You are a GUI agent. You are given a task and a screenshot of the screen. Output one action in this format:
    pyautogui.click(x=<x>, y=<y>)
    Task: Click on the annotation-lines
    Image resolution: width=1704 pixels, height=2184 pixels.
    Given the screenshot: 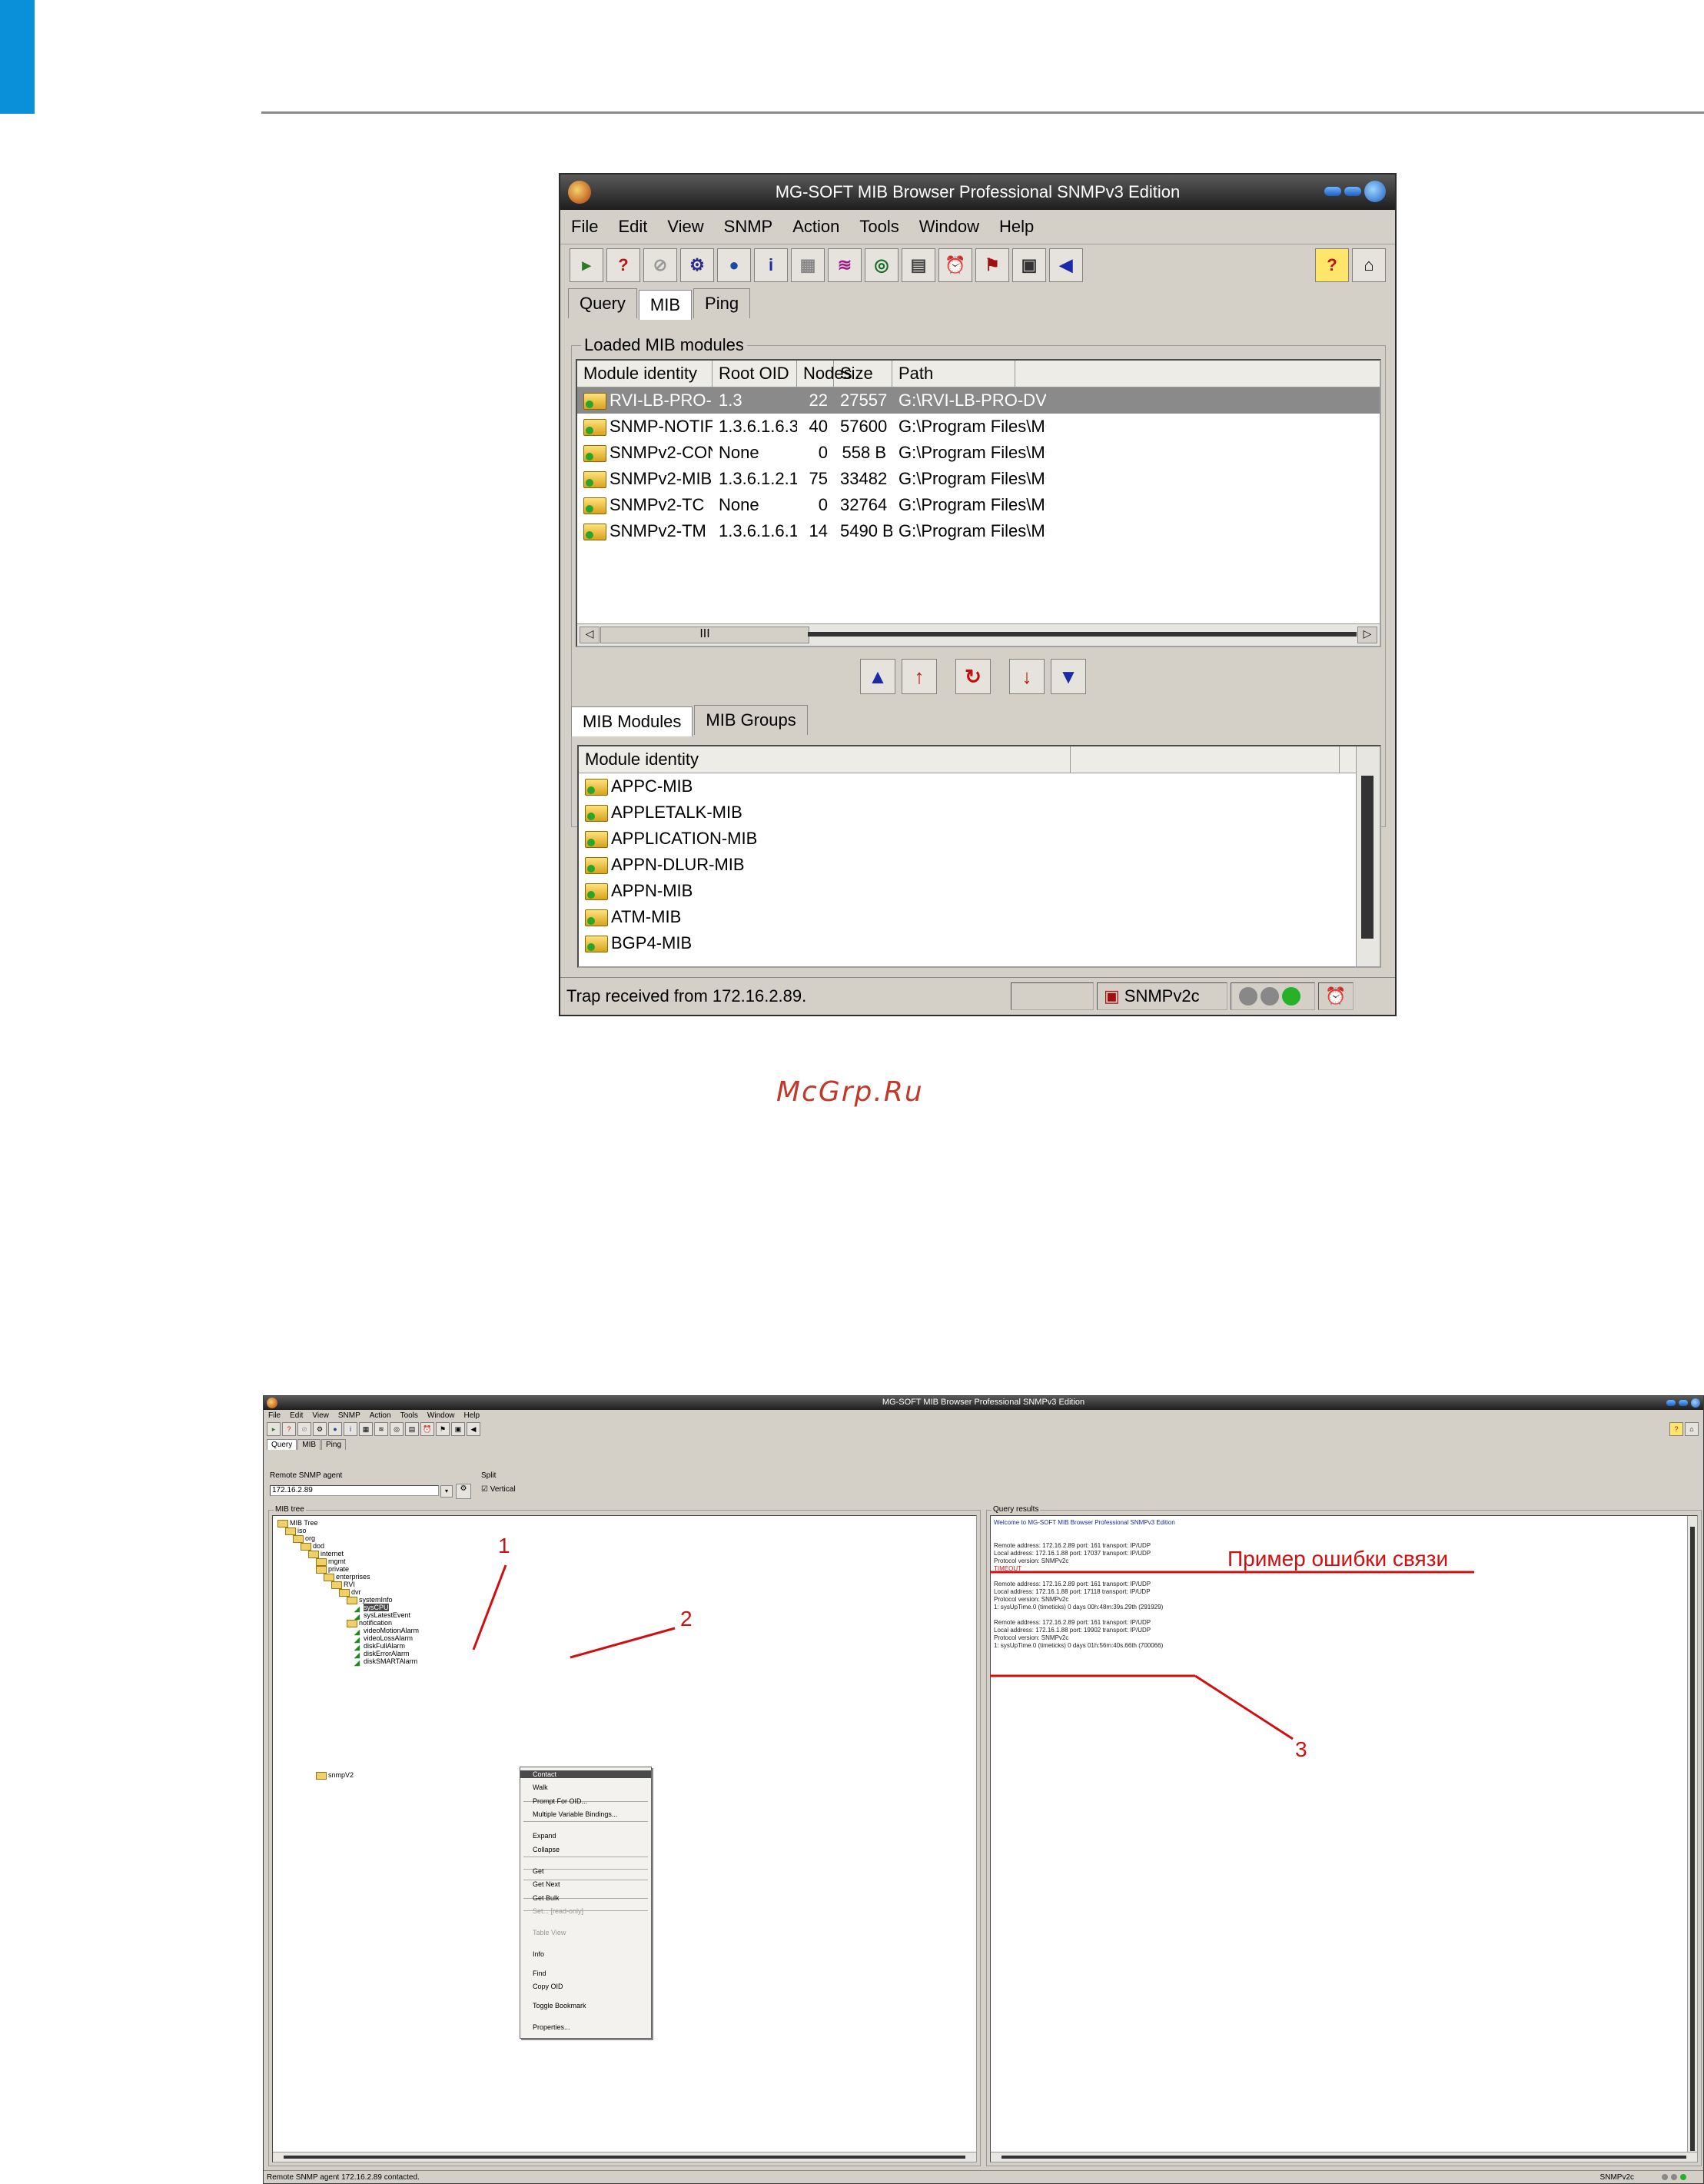 What is the action you would take?
    pyautogui.click(x=973, y=1652)
    